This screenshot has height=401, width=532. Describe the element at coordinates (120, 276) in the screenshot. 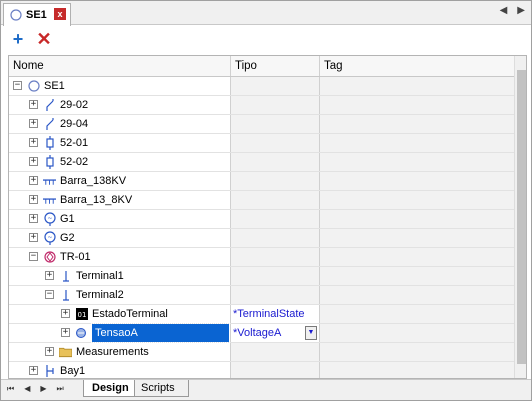

I see `name-cell: + Terminal1` at that location.